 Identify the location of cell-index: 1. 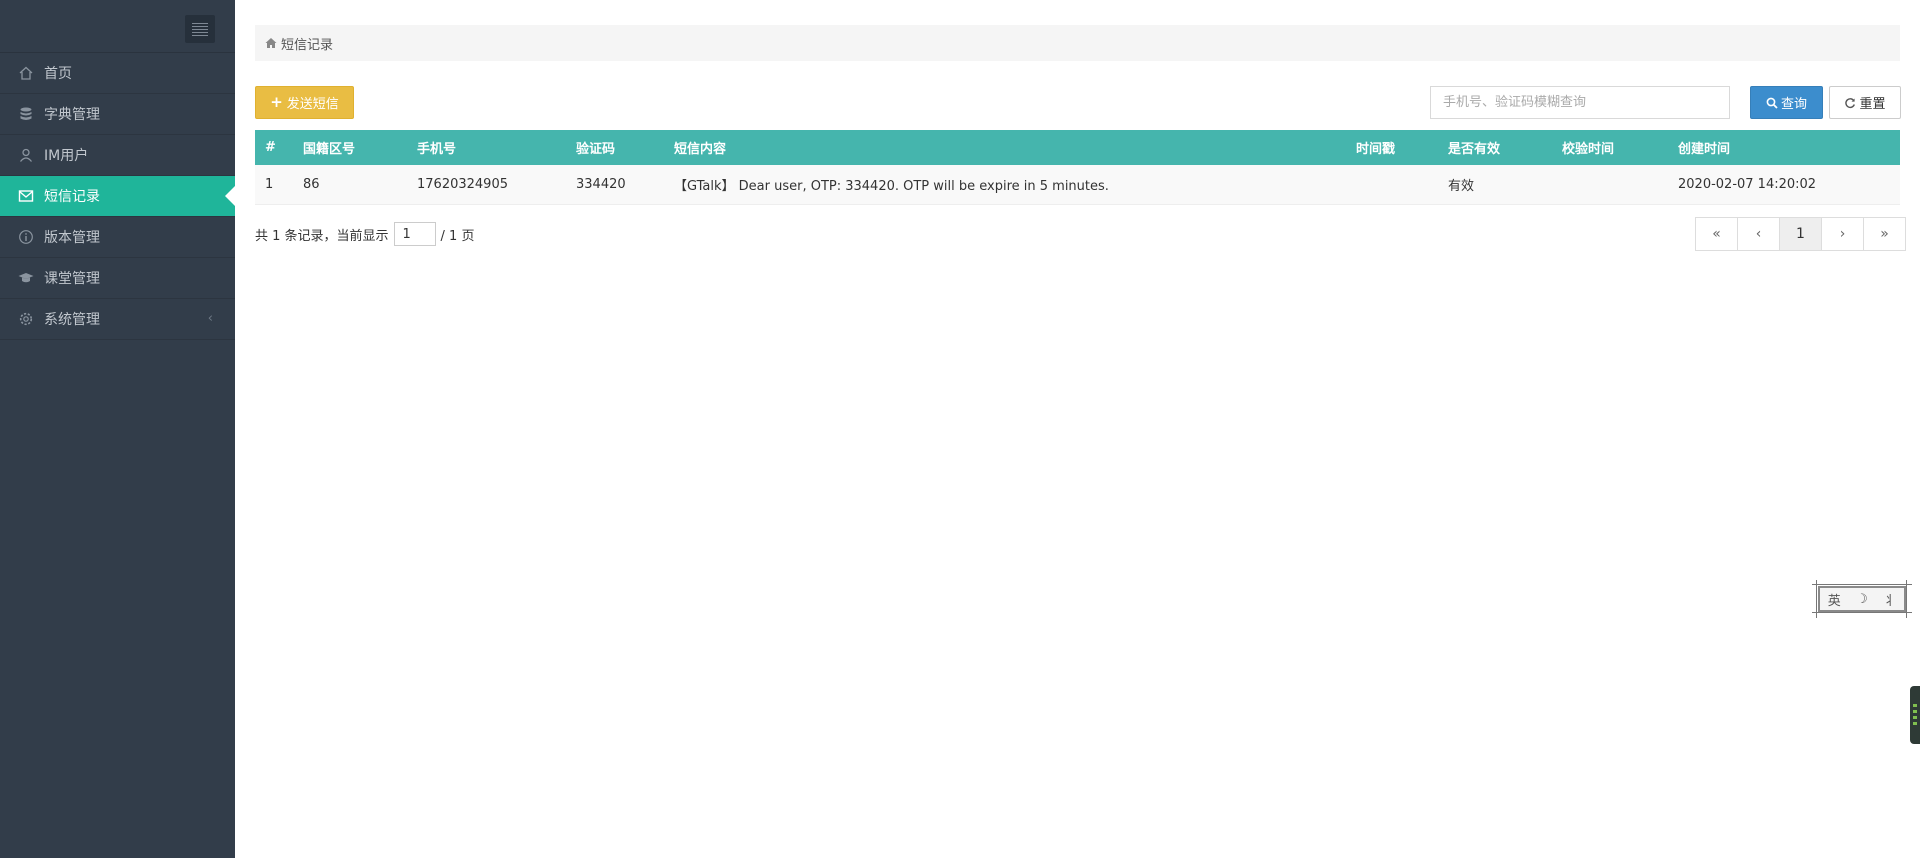
(274, 185).